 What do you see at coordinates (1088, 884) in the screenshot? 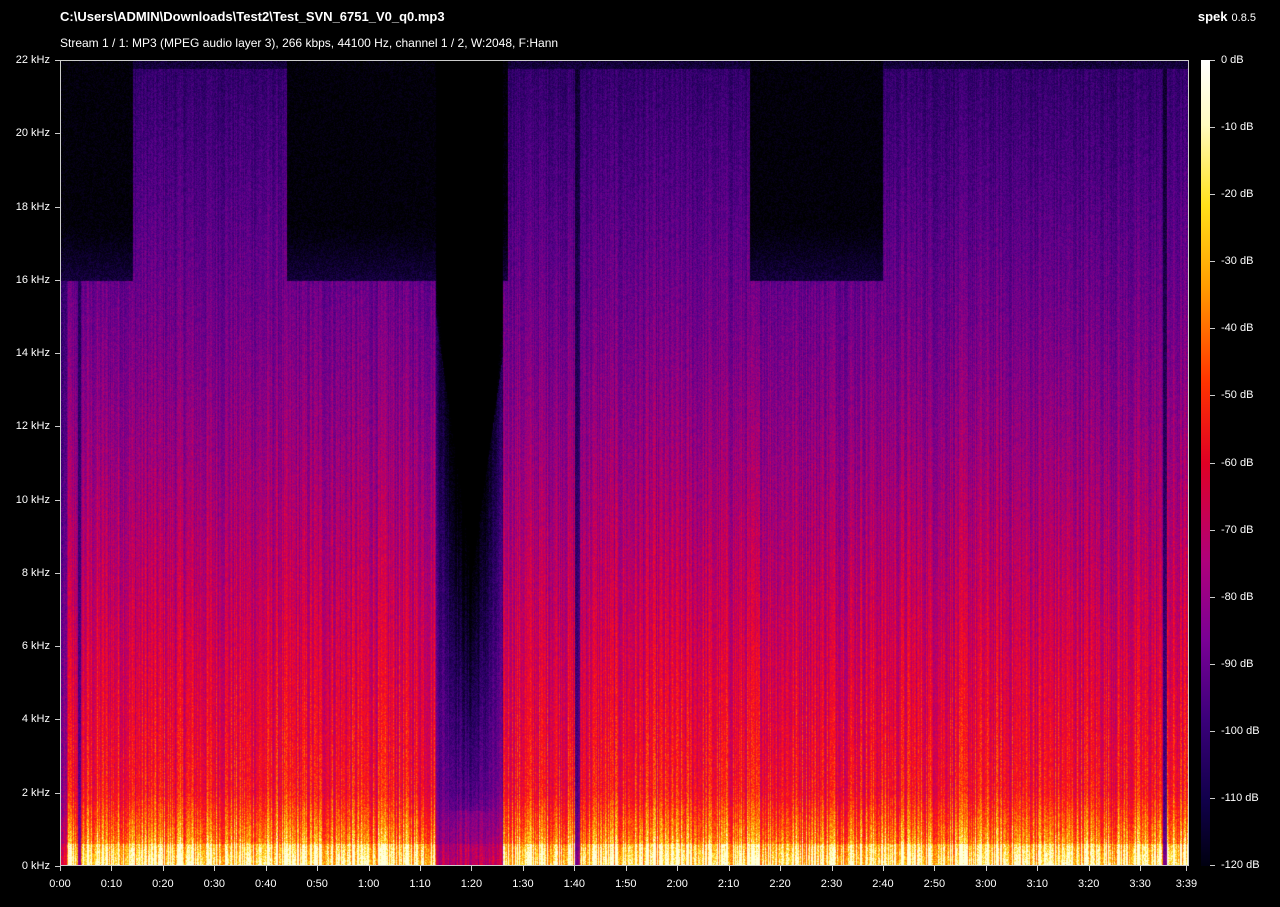
I see `time-tick-label: 3:20` at bounding box center [1088, 884].